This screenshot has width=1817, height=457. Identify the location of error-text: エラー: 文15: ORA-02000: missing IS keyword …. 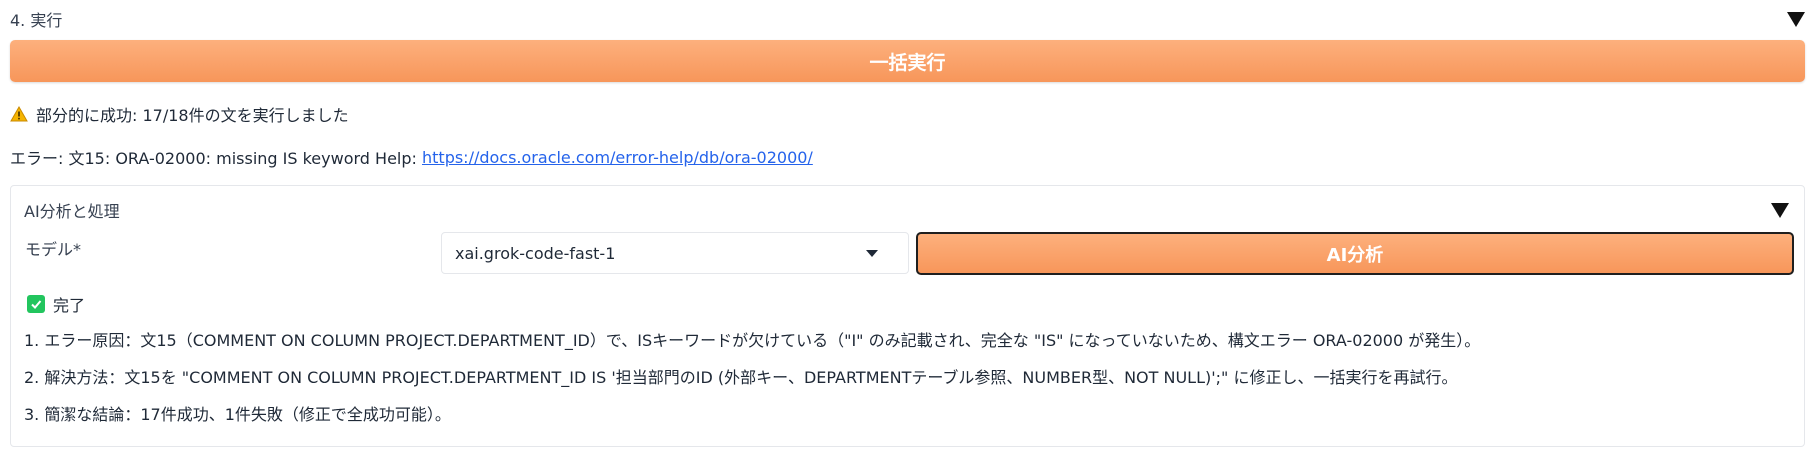
(216, 158).